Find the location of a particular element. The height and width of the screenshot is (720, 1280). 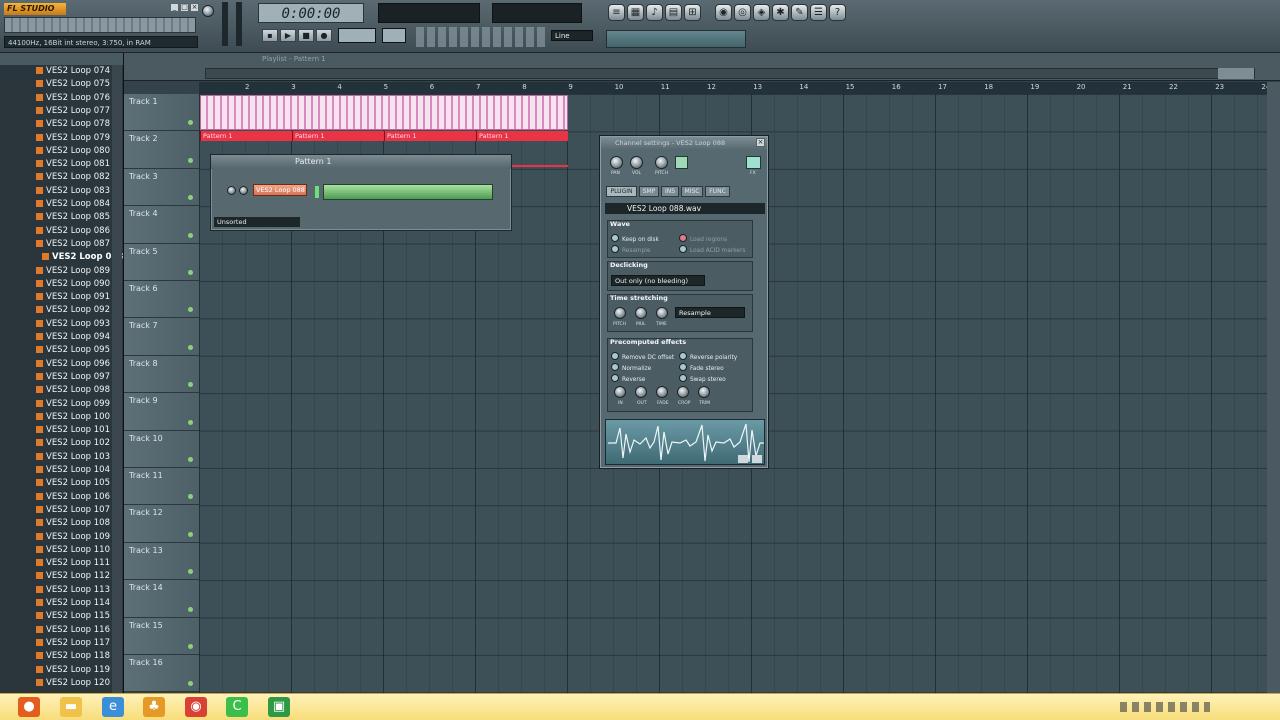

browser-item: VES2 Loop 086 is located at coordinates (61, 231).